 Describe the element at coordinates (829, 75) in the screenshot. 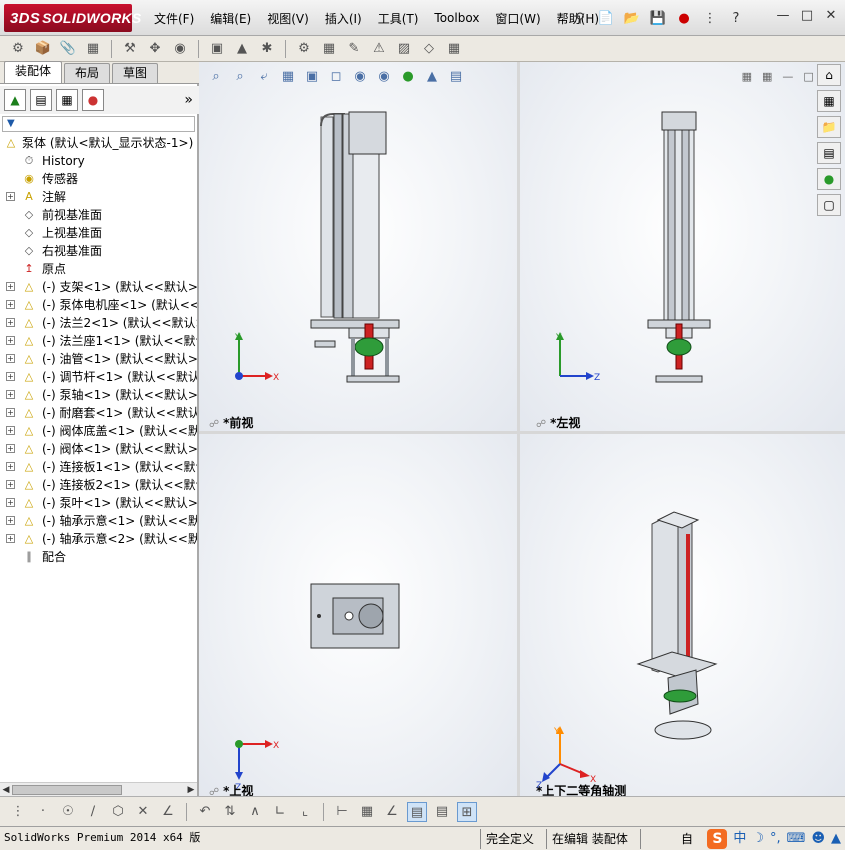

I see `solidworks-resources-icon: ⌂` at that location.